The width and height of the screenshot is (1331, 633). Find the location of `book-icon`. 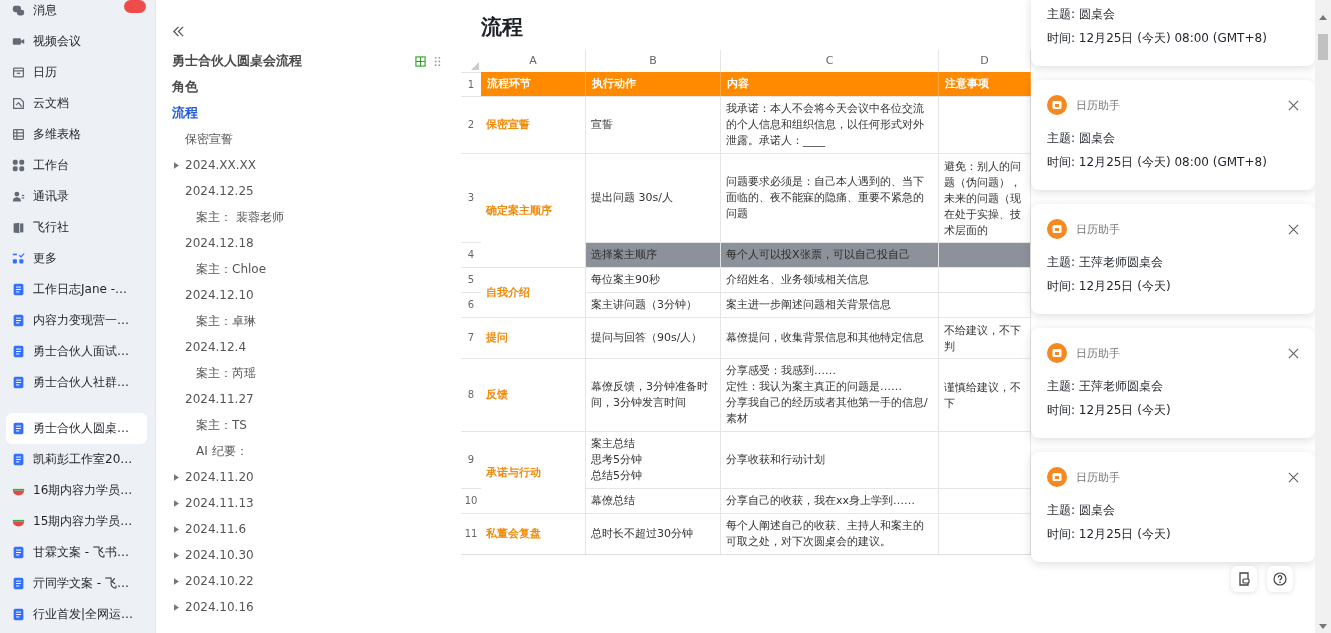

book-icon is located at coordinates (18, 227).